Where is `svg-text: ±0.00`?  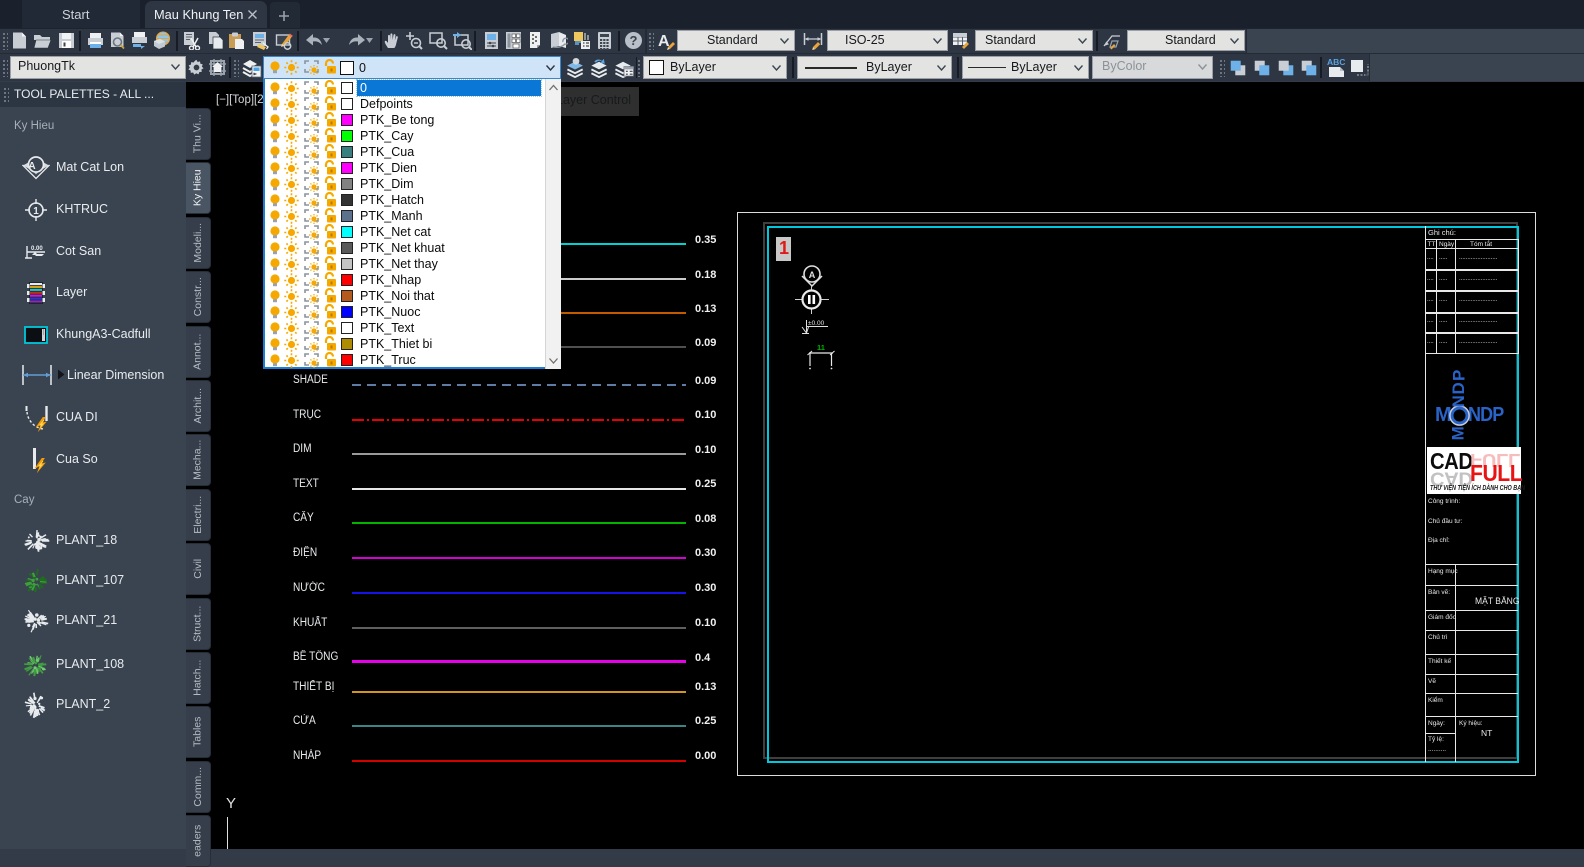 svg-text: ±0.00 is located at coordinates (816, 323).